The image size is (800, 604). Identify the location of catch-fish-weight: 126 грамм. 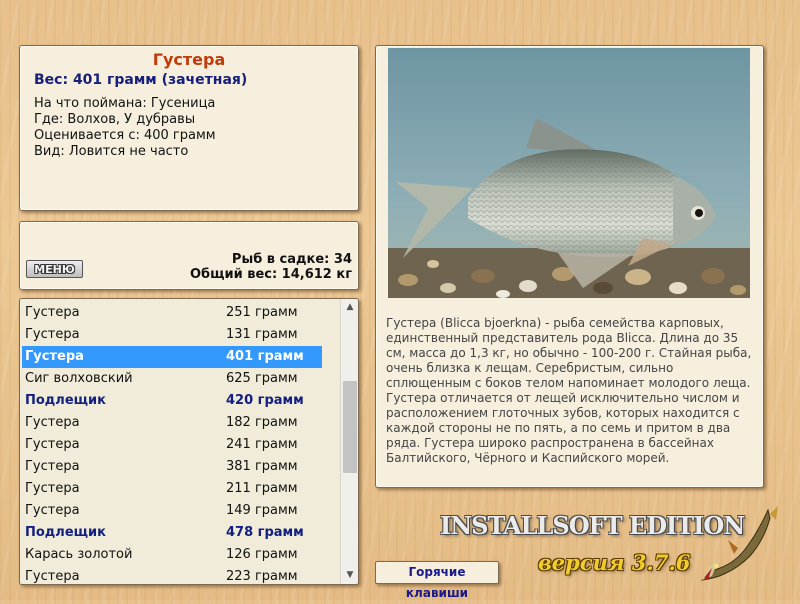
(262, 554).